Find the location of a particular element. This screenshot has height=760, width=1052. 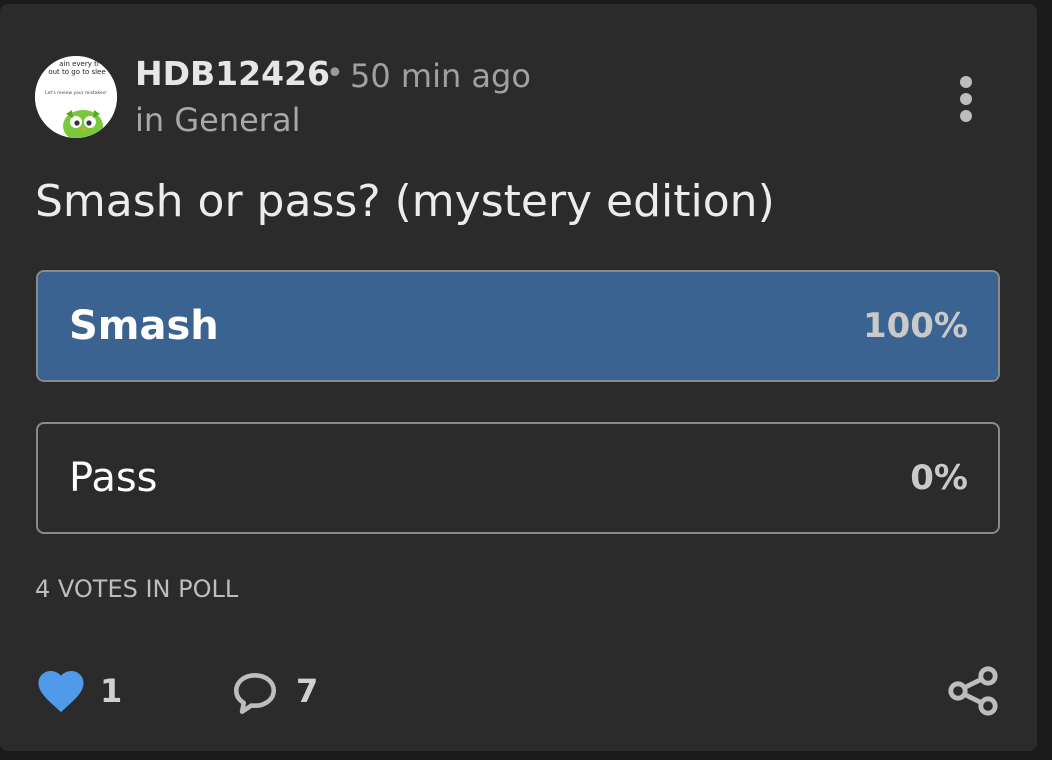

more-vertical-icon is located at coordinates (966, 99).